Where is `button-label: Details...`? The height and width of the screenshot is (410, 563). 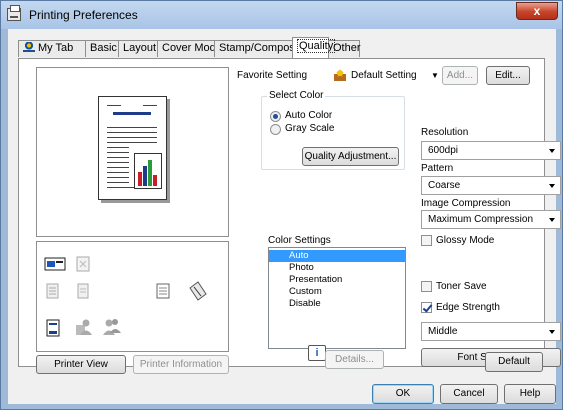 button-label: Details... is located at coordinates (354, 359).